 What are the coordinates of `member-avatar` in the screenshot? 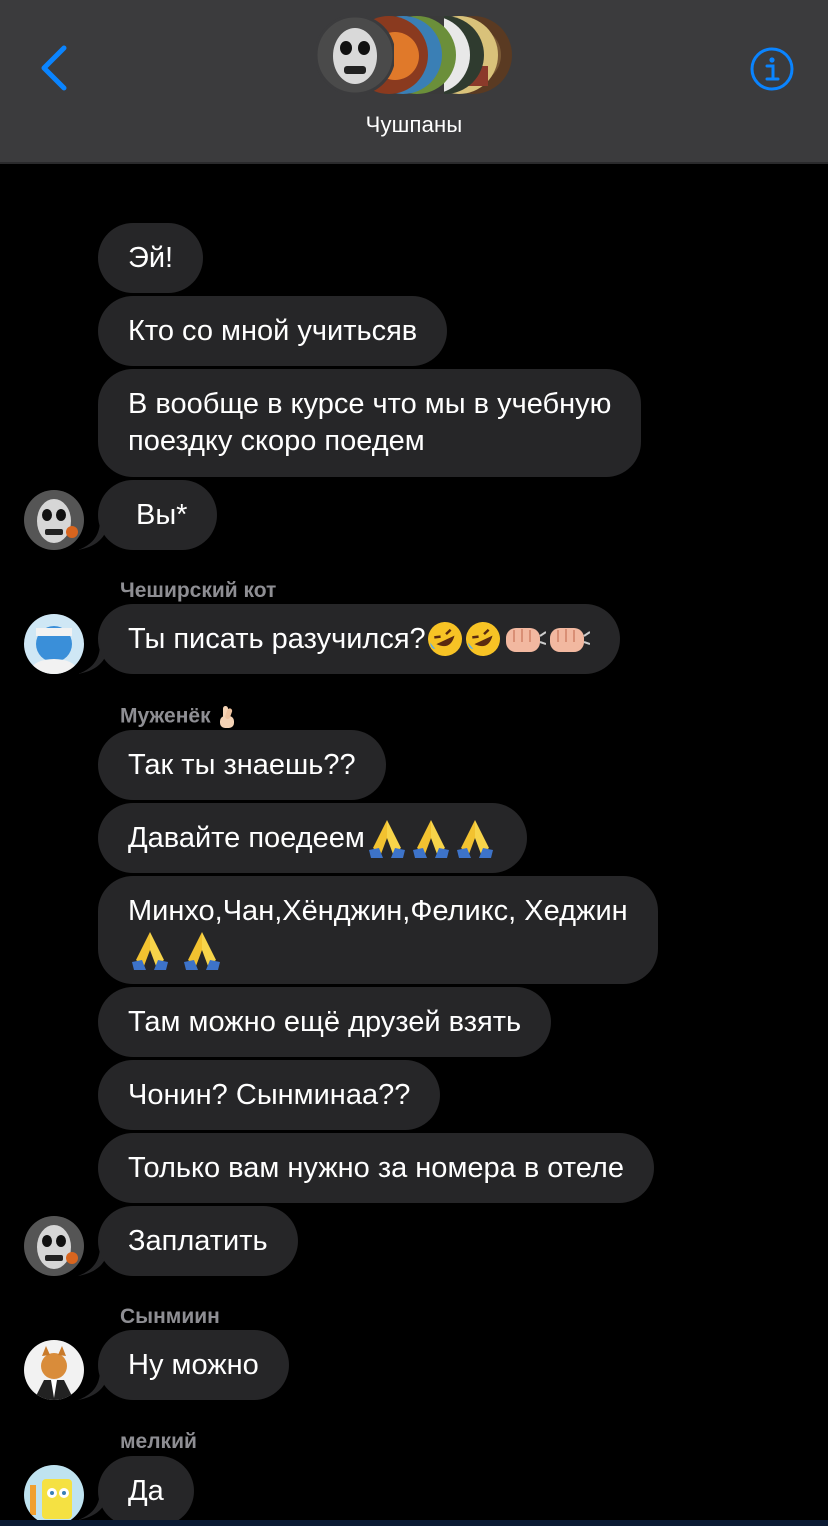 It's located at (355, 55).